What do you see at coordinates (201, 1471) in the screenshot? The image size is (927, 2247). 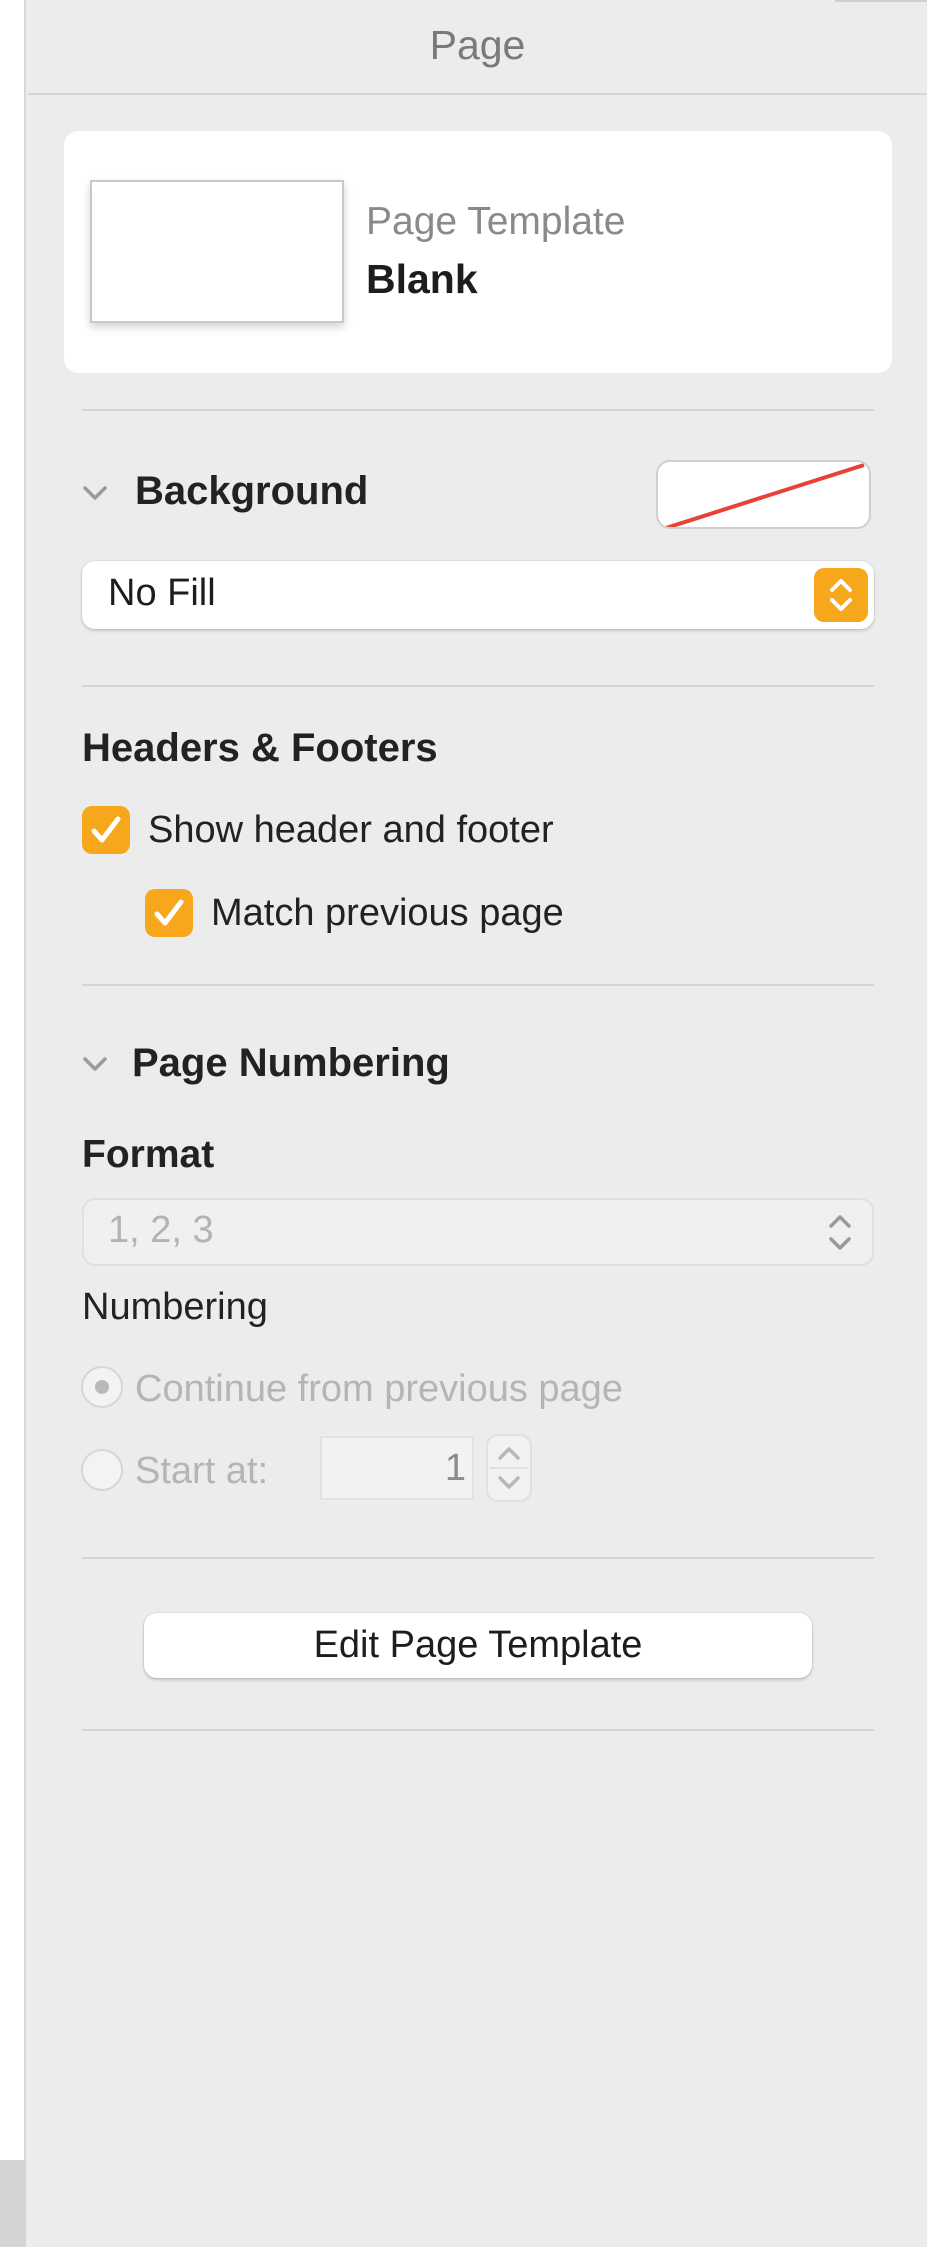 I see `start-at-label: Start at:` at bounding box center [201, 1471].